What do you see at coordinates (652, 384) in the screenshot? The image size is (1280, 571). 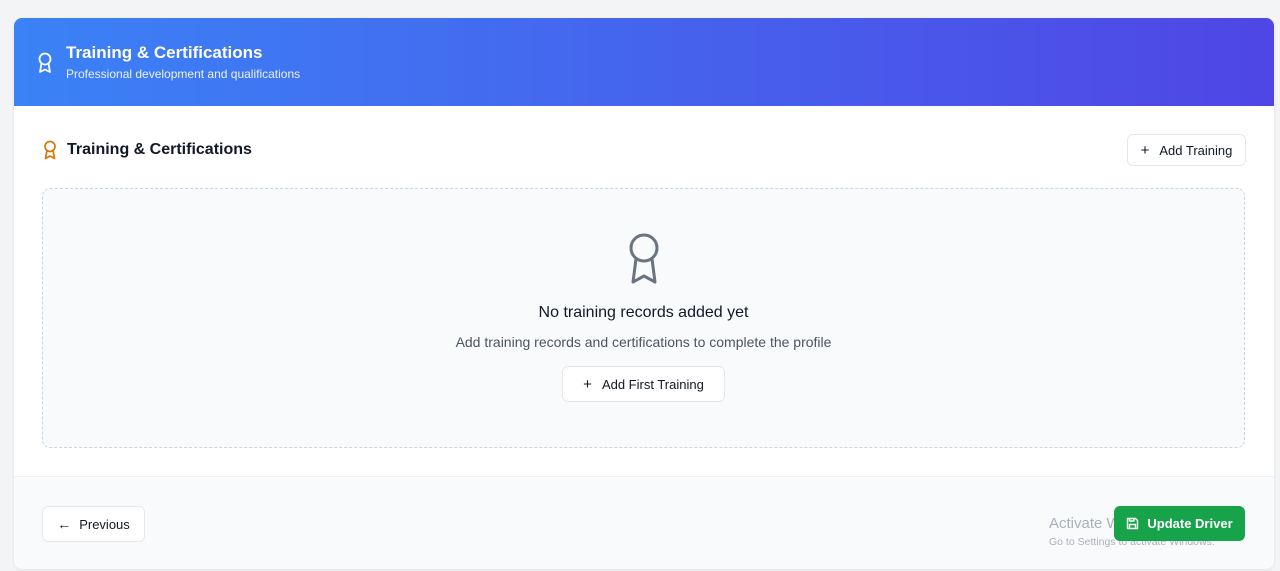 I see `add-first-training-label: Add First Training` at bounding box center [652, 384].